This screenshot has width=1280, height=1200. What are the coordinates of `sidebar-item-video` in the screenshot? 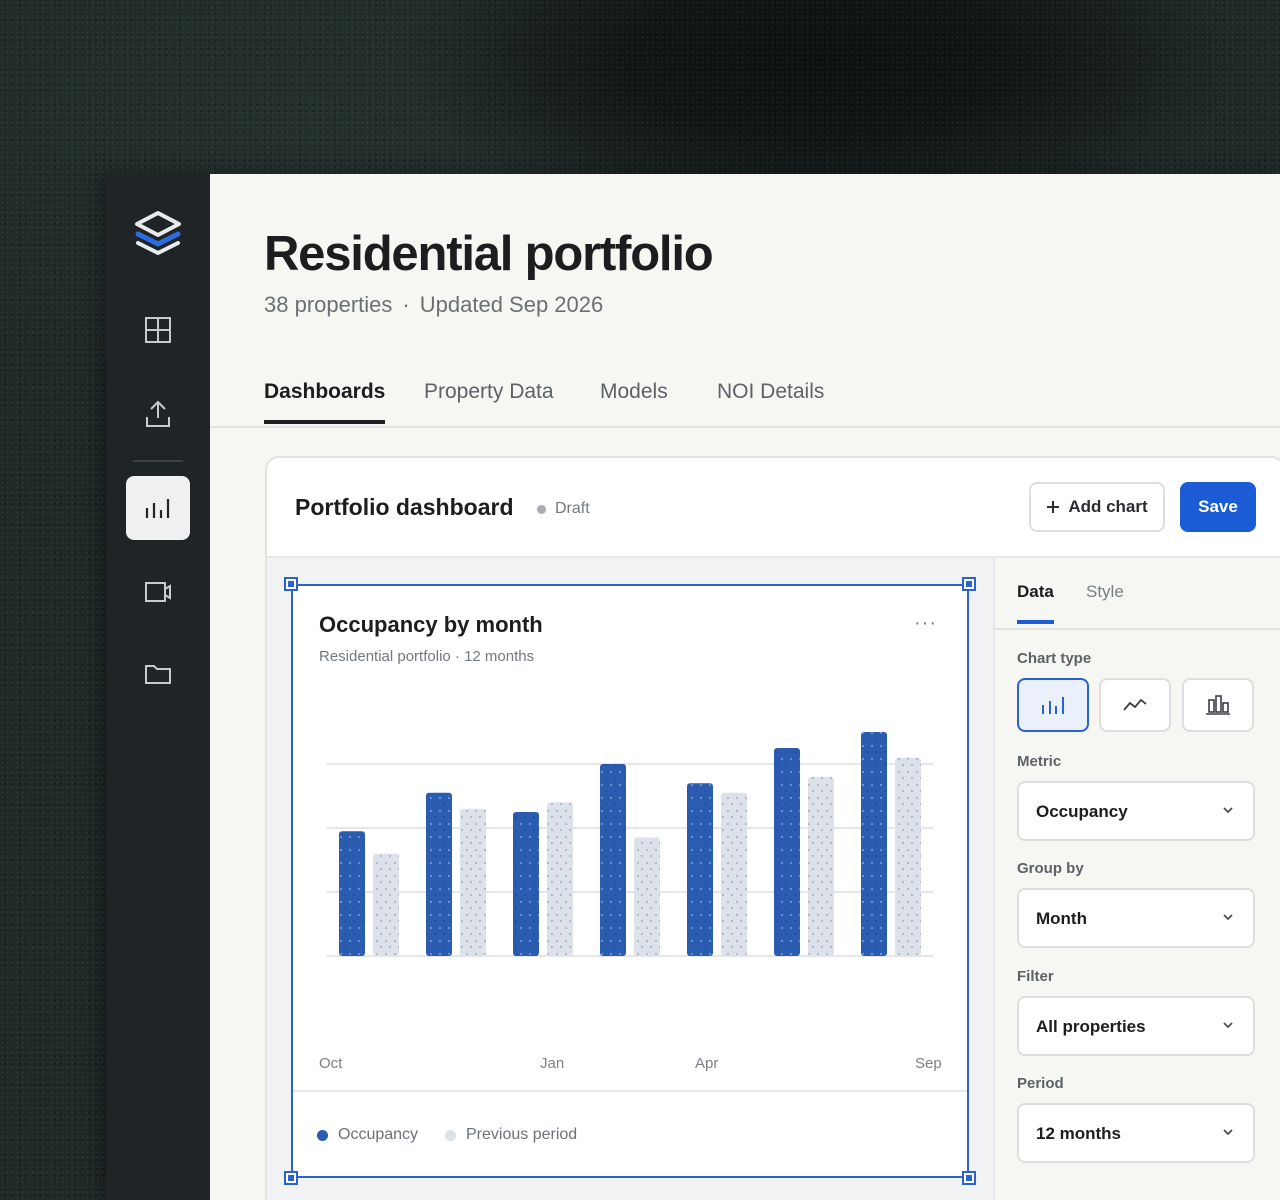 It's located at (158, 592).